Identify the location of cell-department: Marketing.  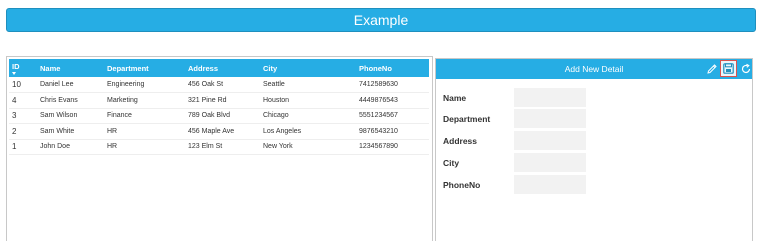
(122, 100).